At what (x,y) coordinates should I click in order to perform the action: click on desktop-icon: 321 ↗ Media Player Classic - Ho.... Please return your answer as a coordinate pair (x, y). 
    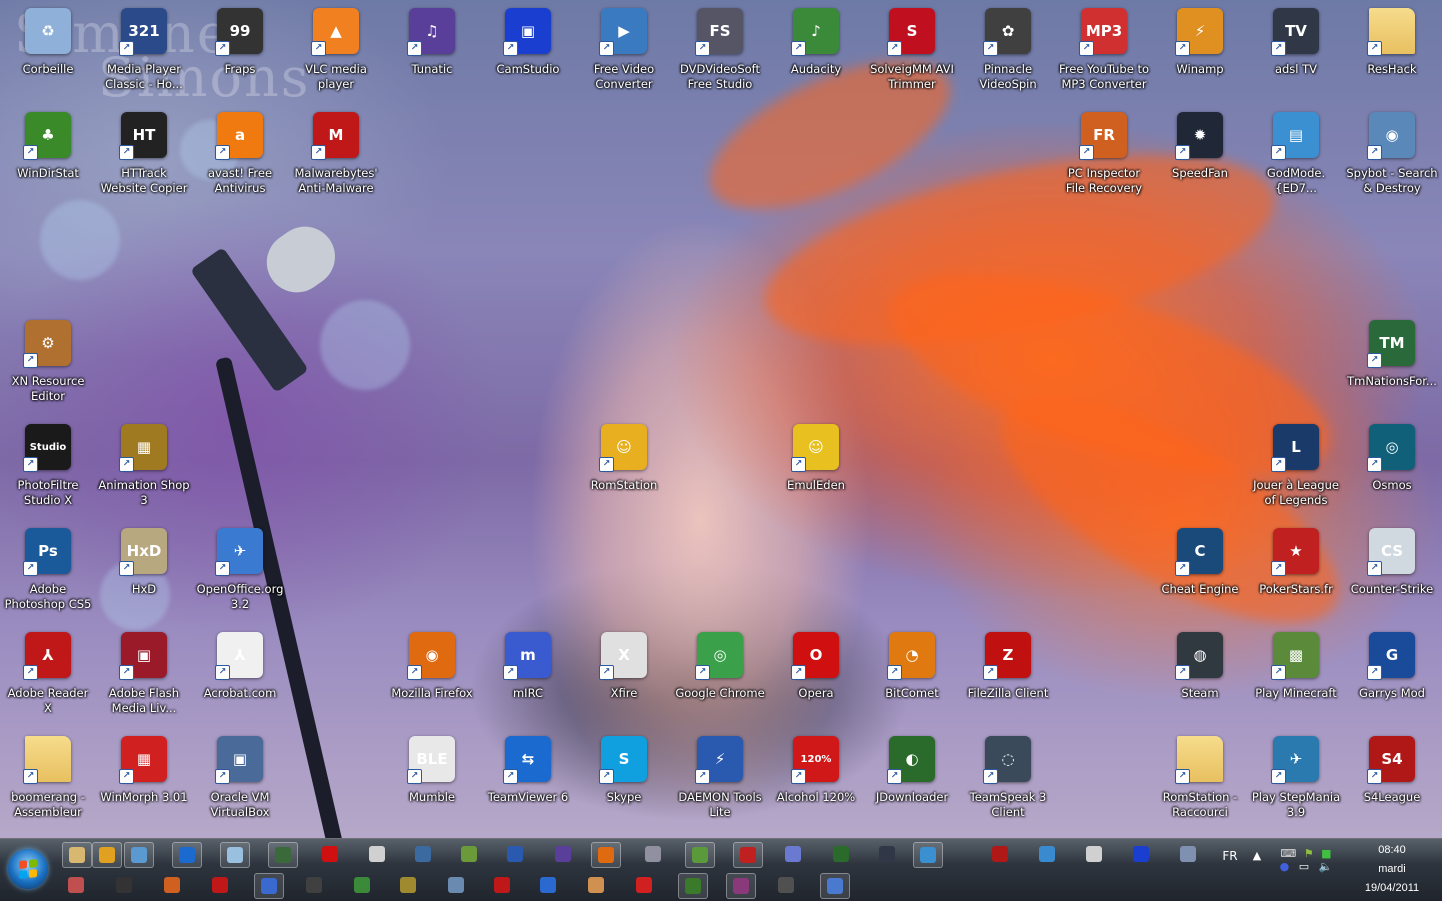
    Looking at the image, I should click on (144, 53).